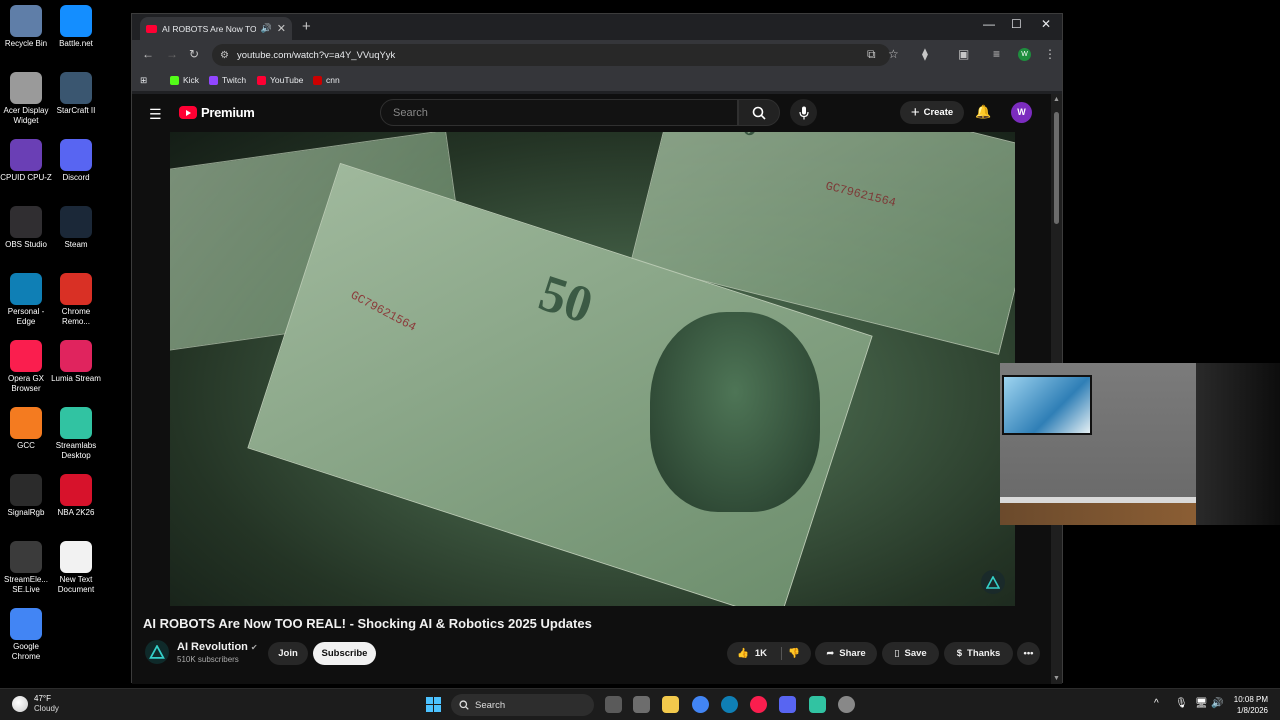 This screenshot has width=1280, height=720. What do you see at coordinates (194, 54) in the screenshot?
I see `reload-icon: ↻` at bounding box center [194, 54].